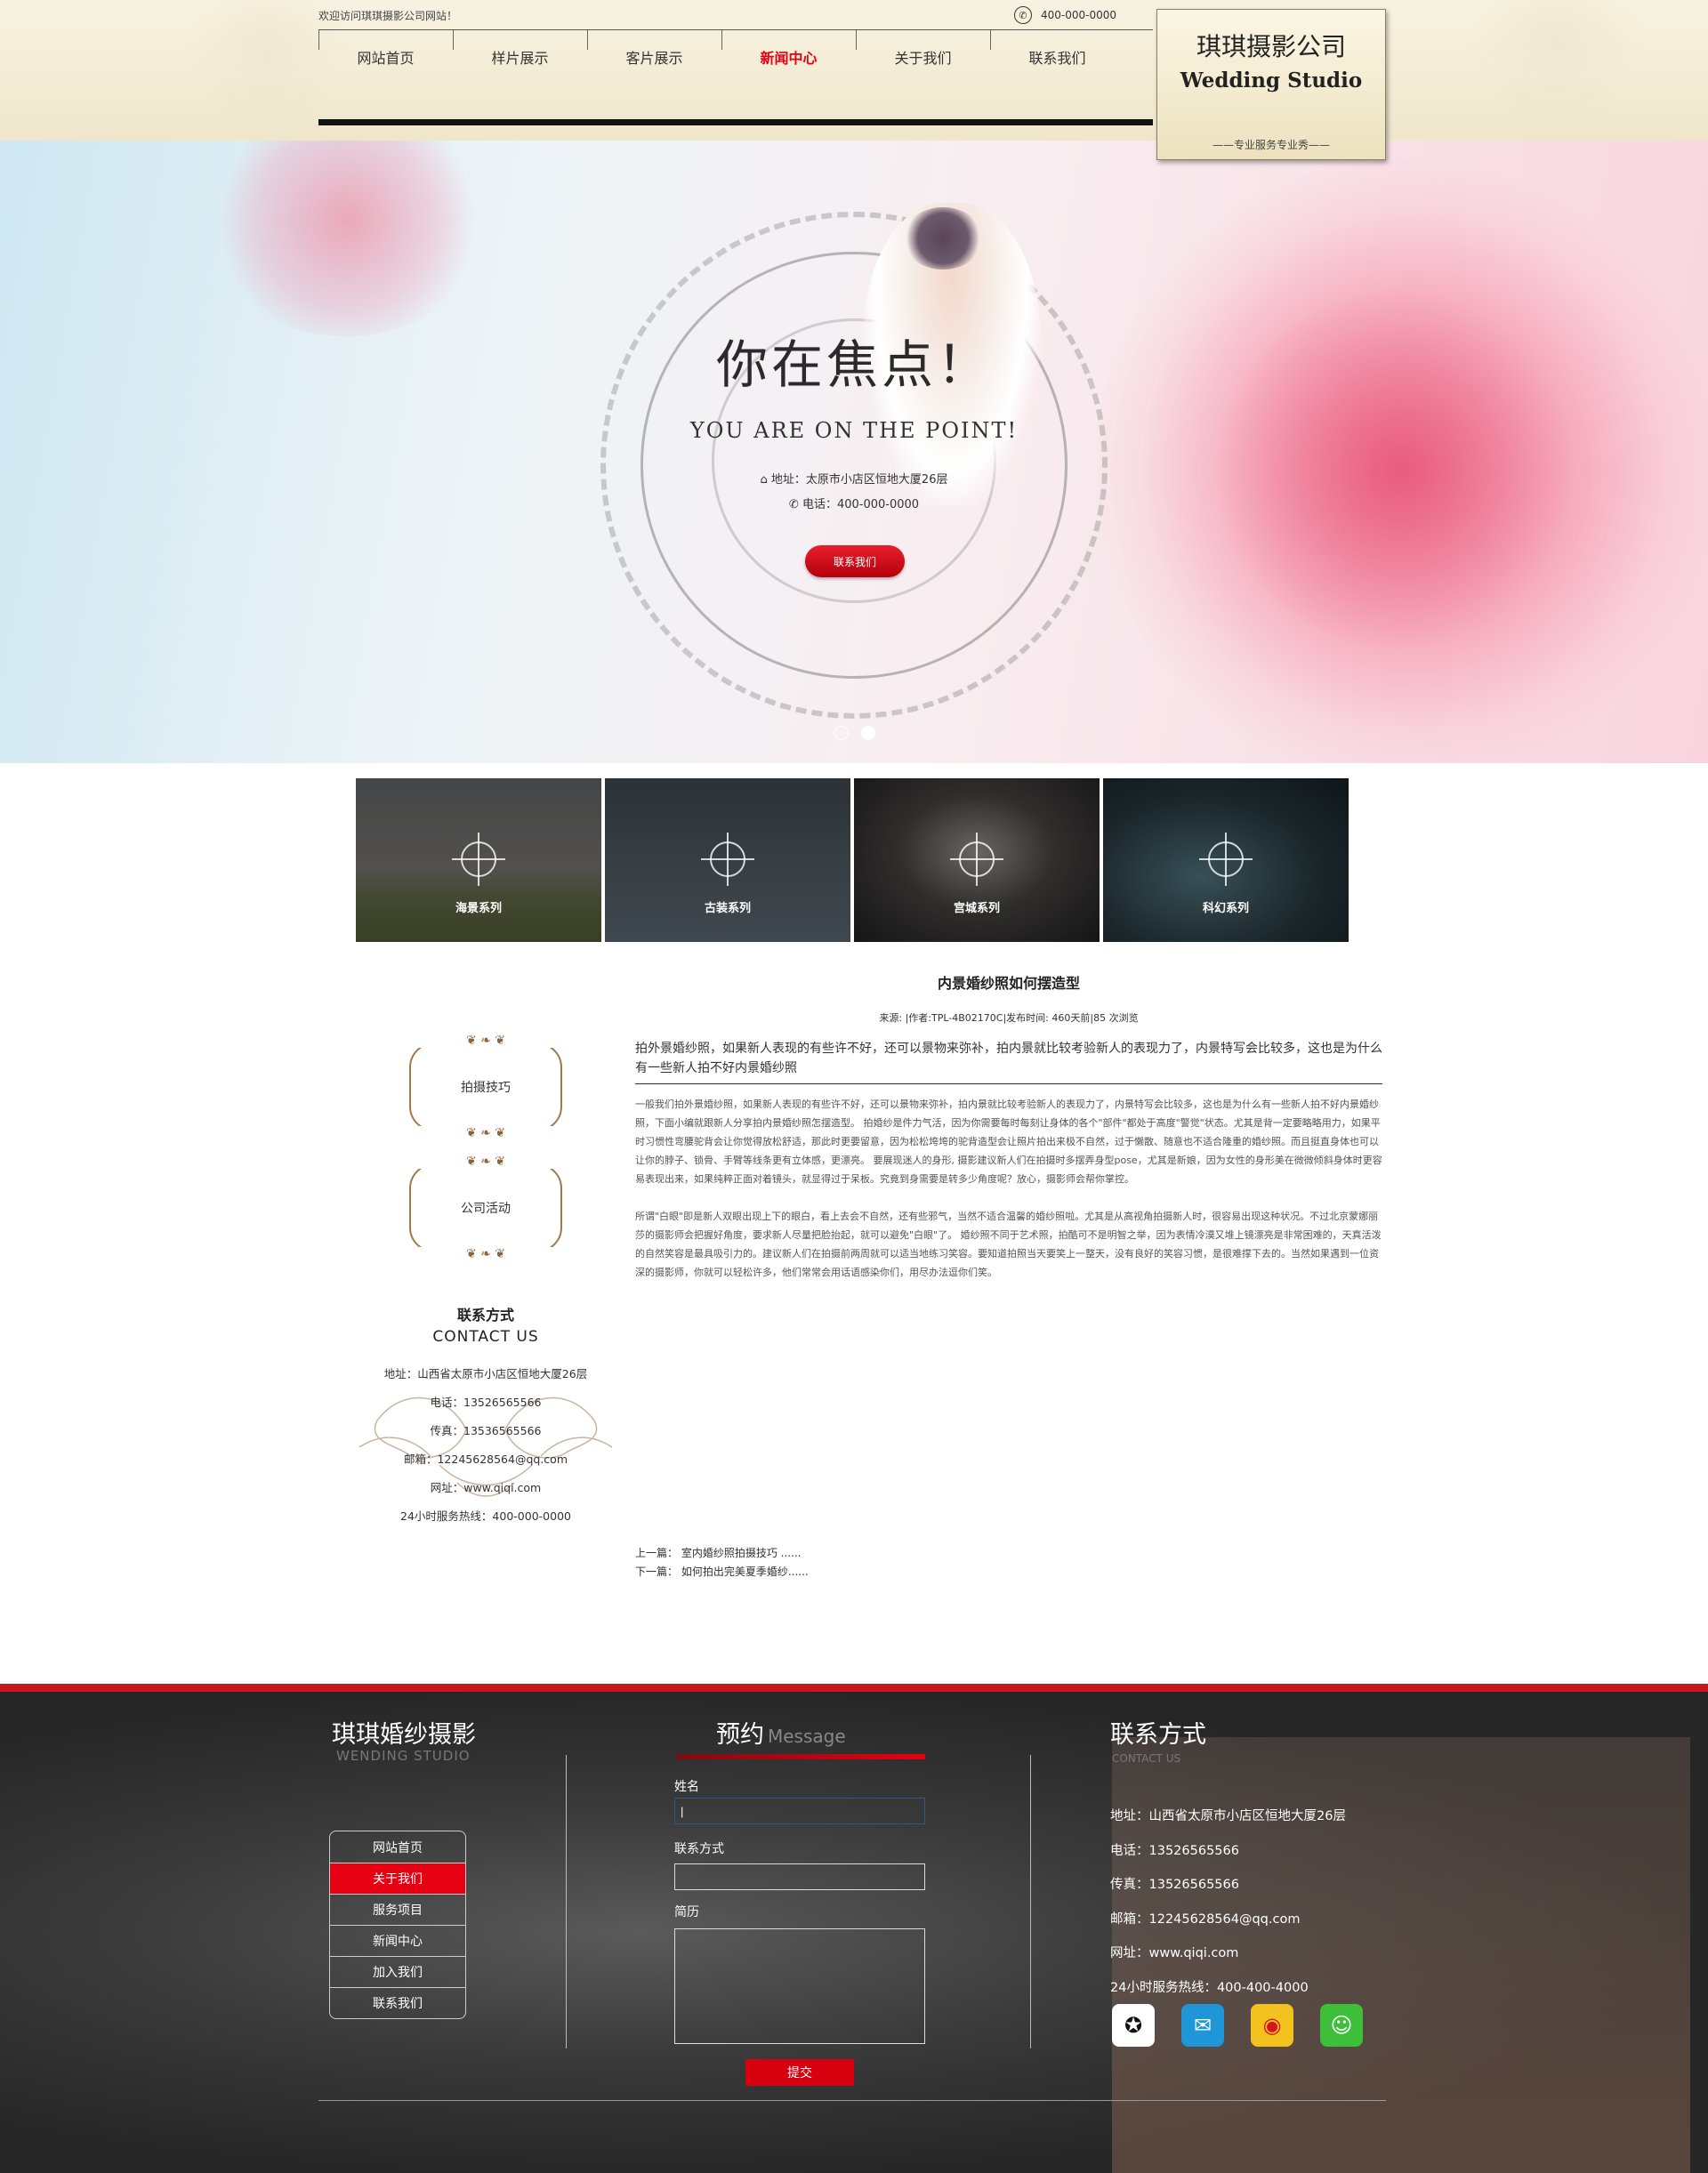 This screenshot has width=1708, height=2173. I want to click on submit-button: 提交, so click(799, 2073).